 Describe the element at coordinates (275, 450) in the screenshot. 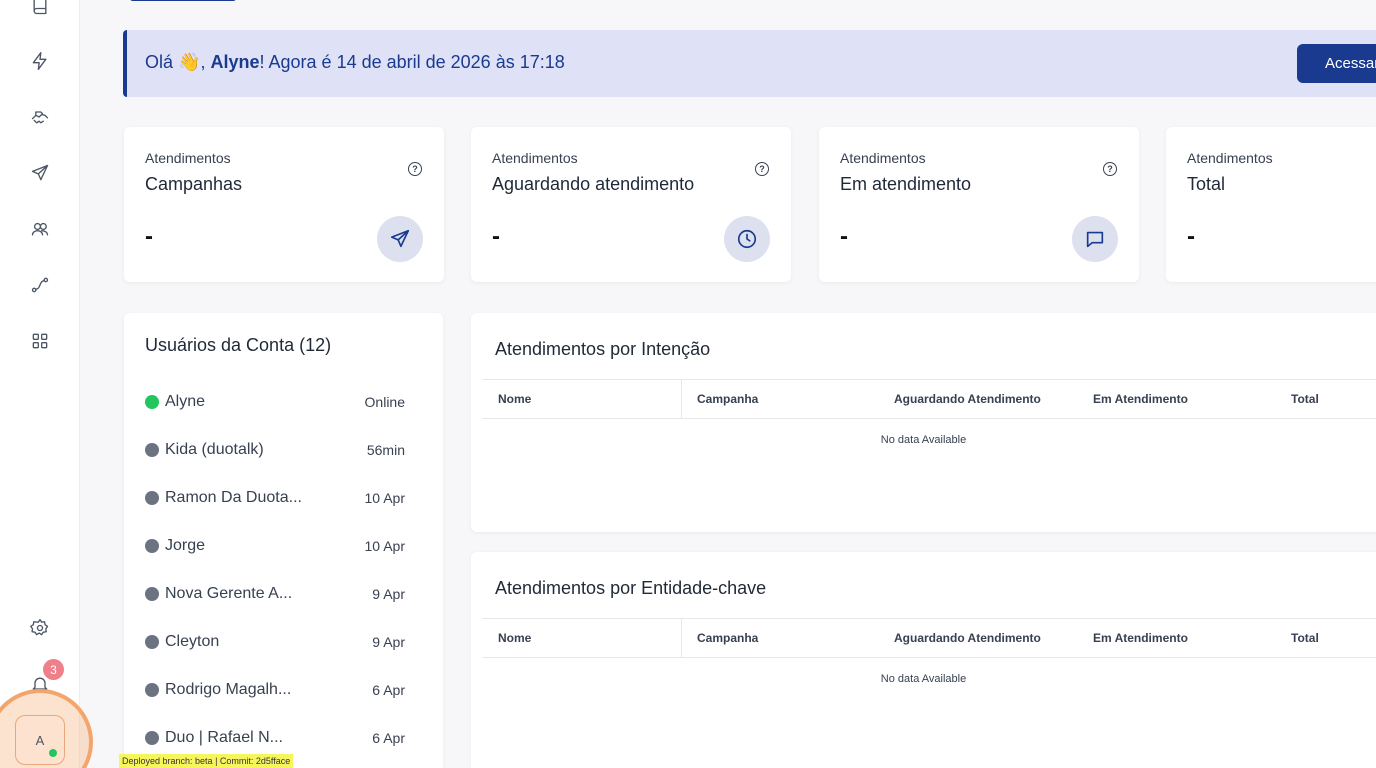

I see `user-row: Kida (duotalk) 56min` at that location.